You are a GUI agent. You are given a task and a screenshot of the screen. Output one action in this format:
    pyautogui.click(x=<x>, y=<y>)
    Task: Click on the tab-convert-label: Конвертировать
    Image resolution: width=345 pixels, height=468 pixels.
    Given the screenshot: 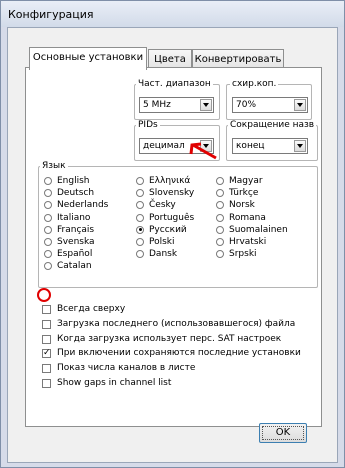 What is the action you would take?
    pyautogui.click(x=238, y=59)
    